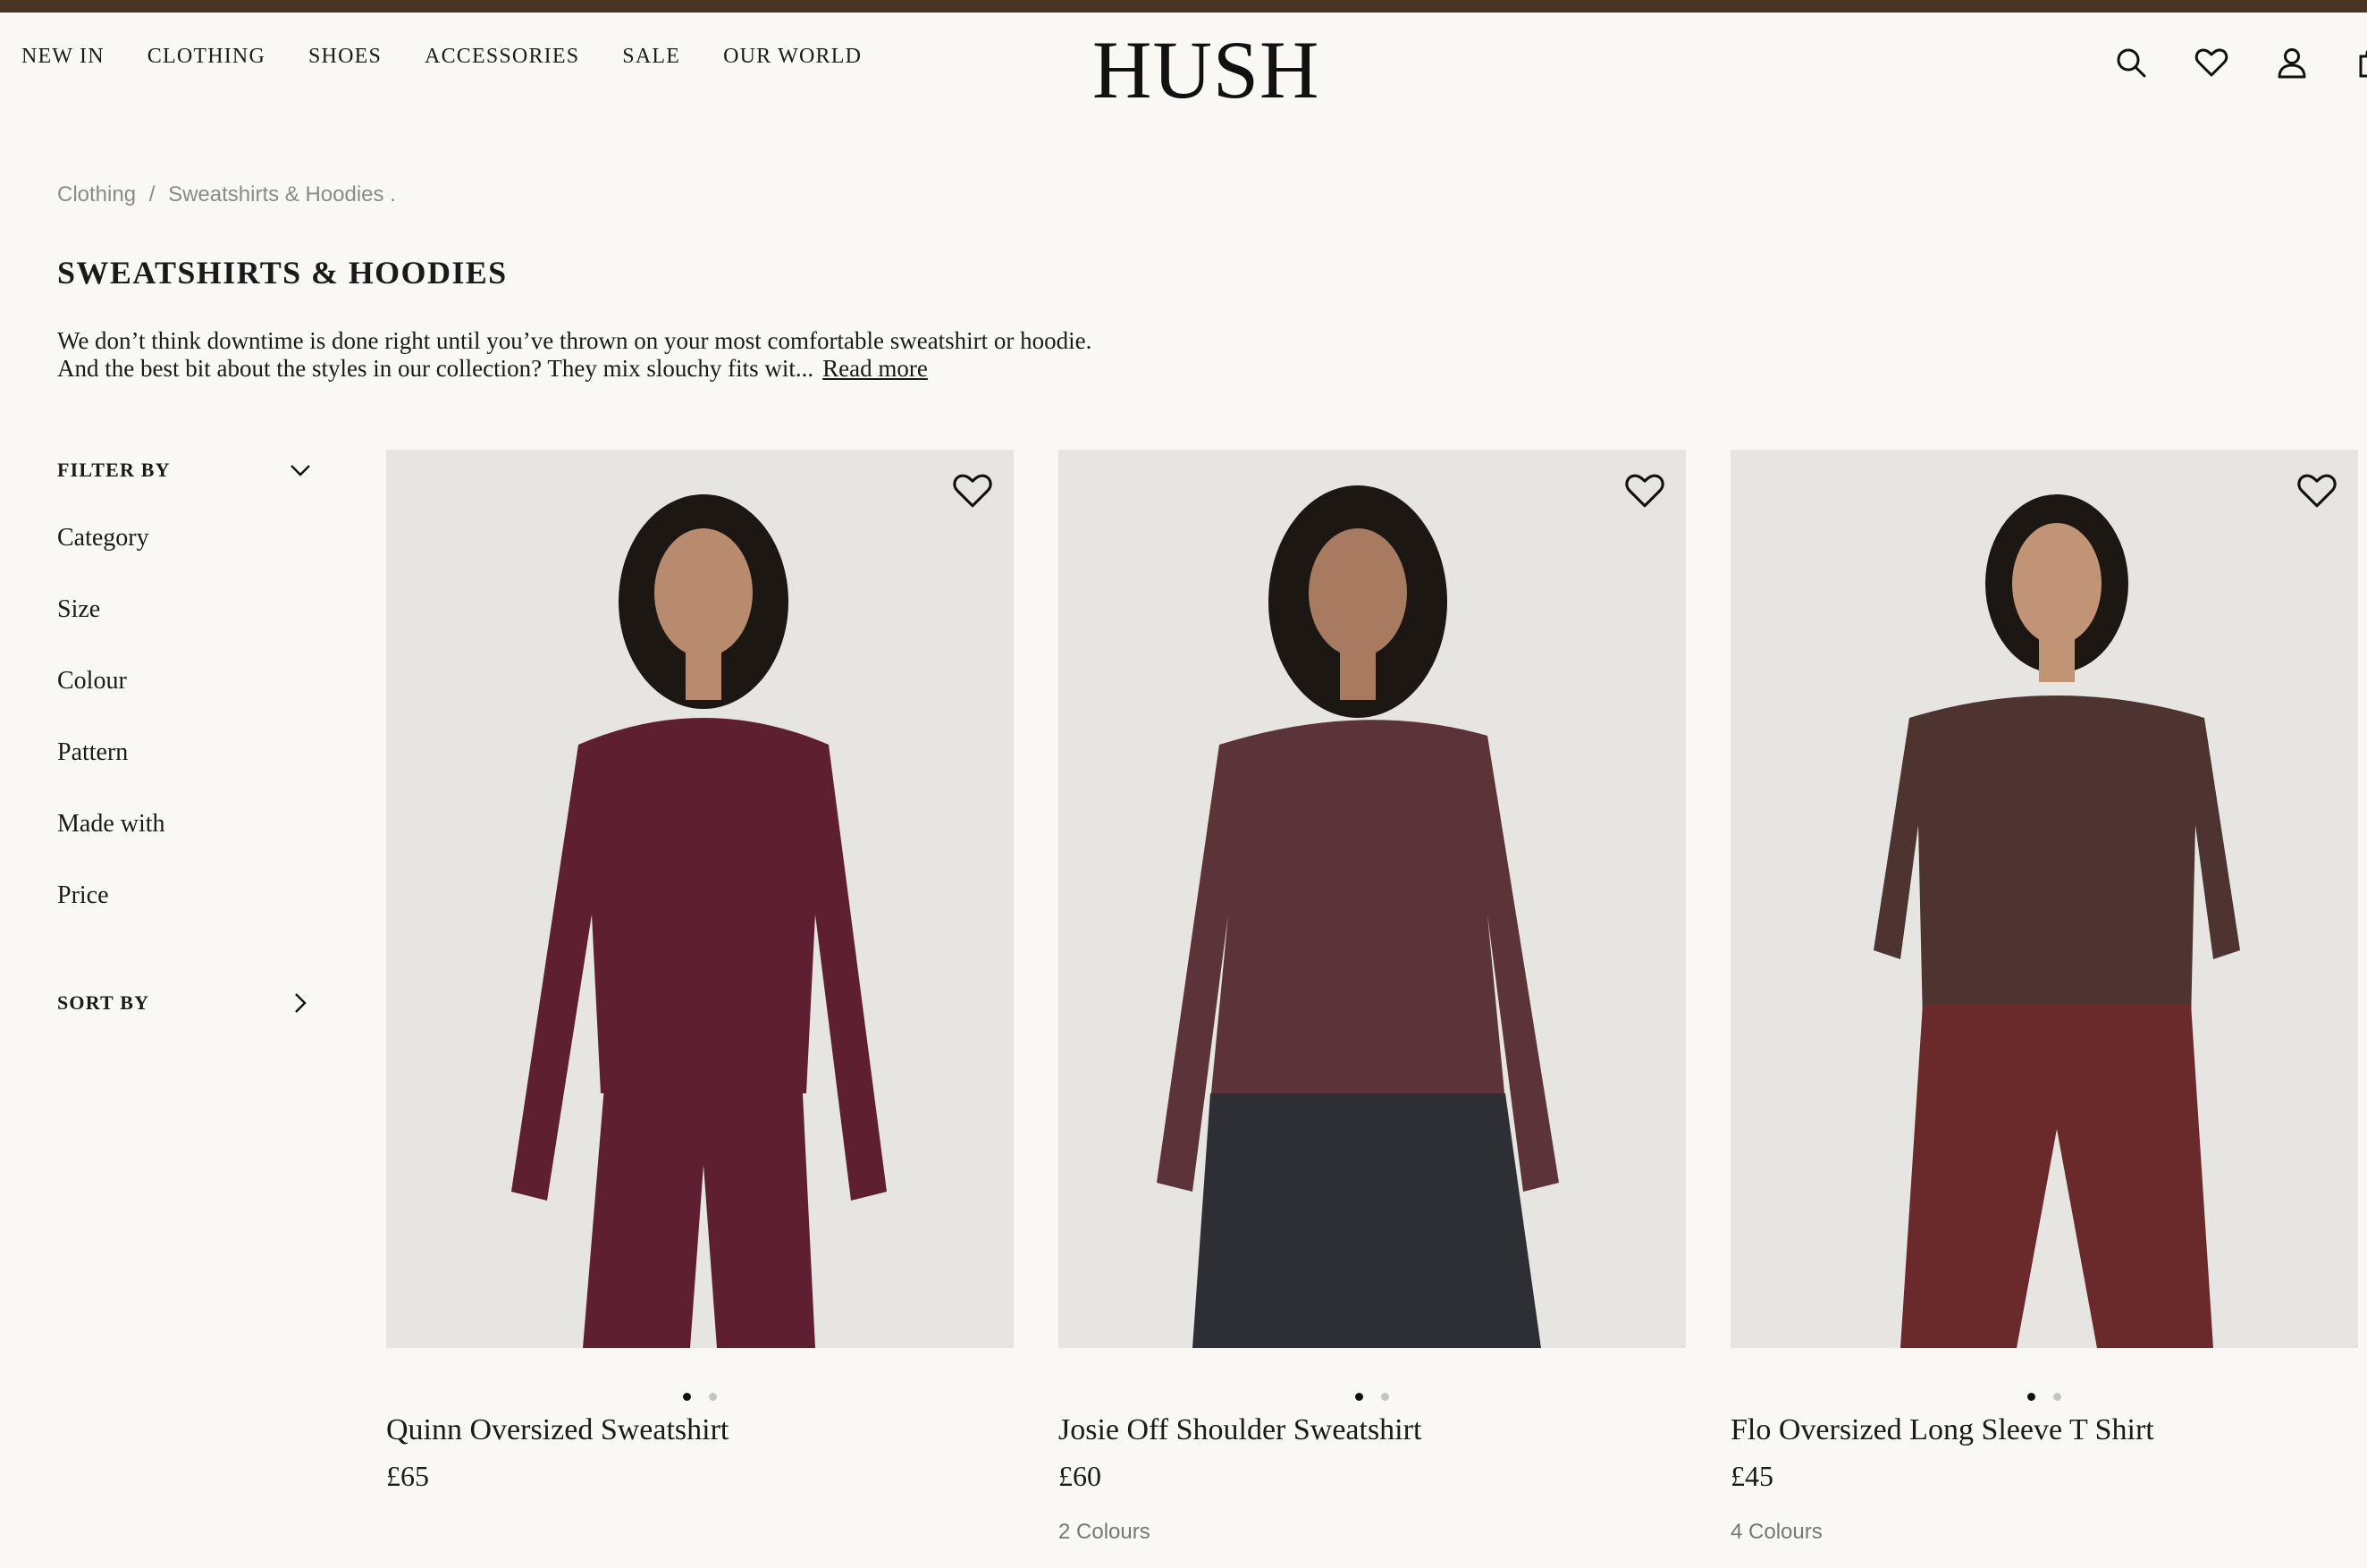  Describe the element at coordinates (2044, 1430) in the screenshot. I see `product-name: Flo Oversized Long Sleeve T Shirt` at that location.